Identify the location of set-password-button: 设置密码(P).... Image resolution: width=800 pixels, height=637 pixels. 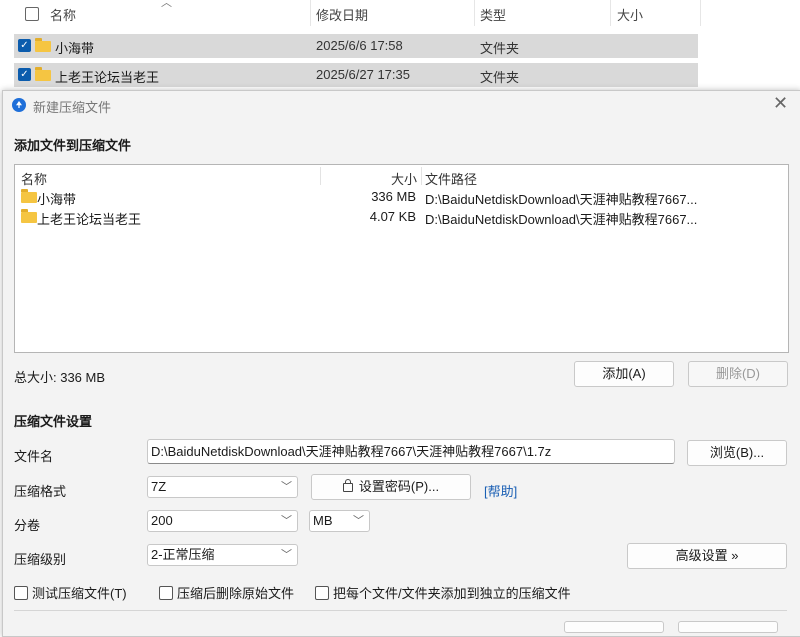
(391, 487).